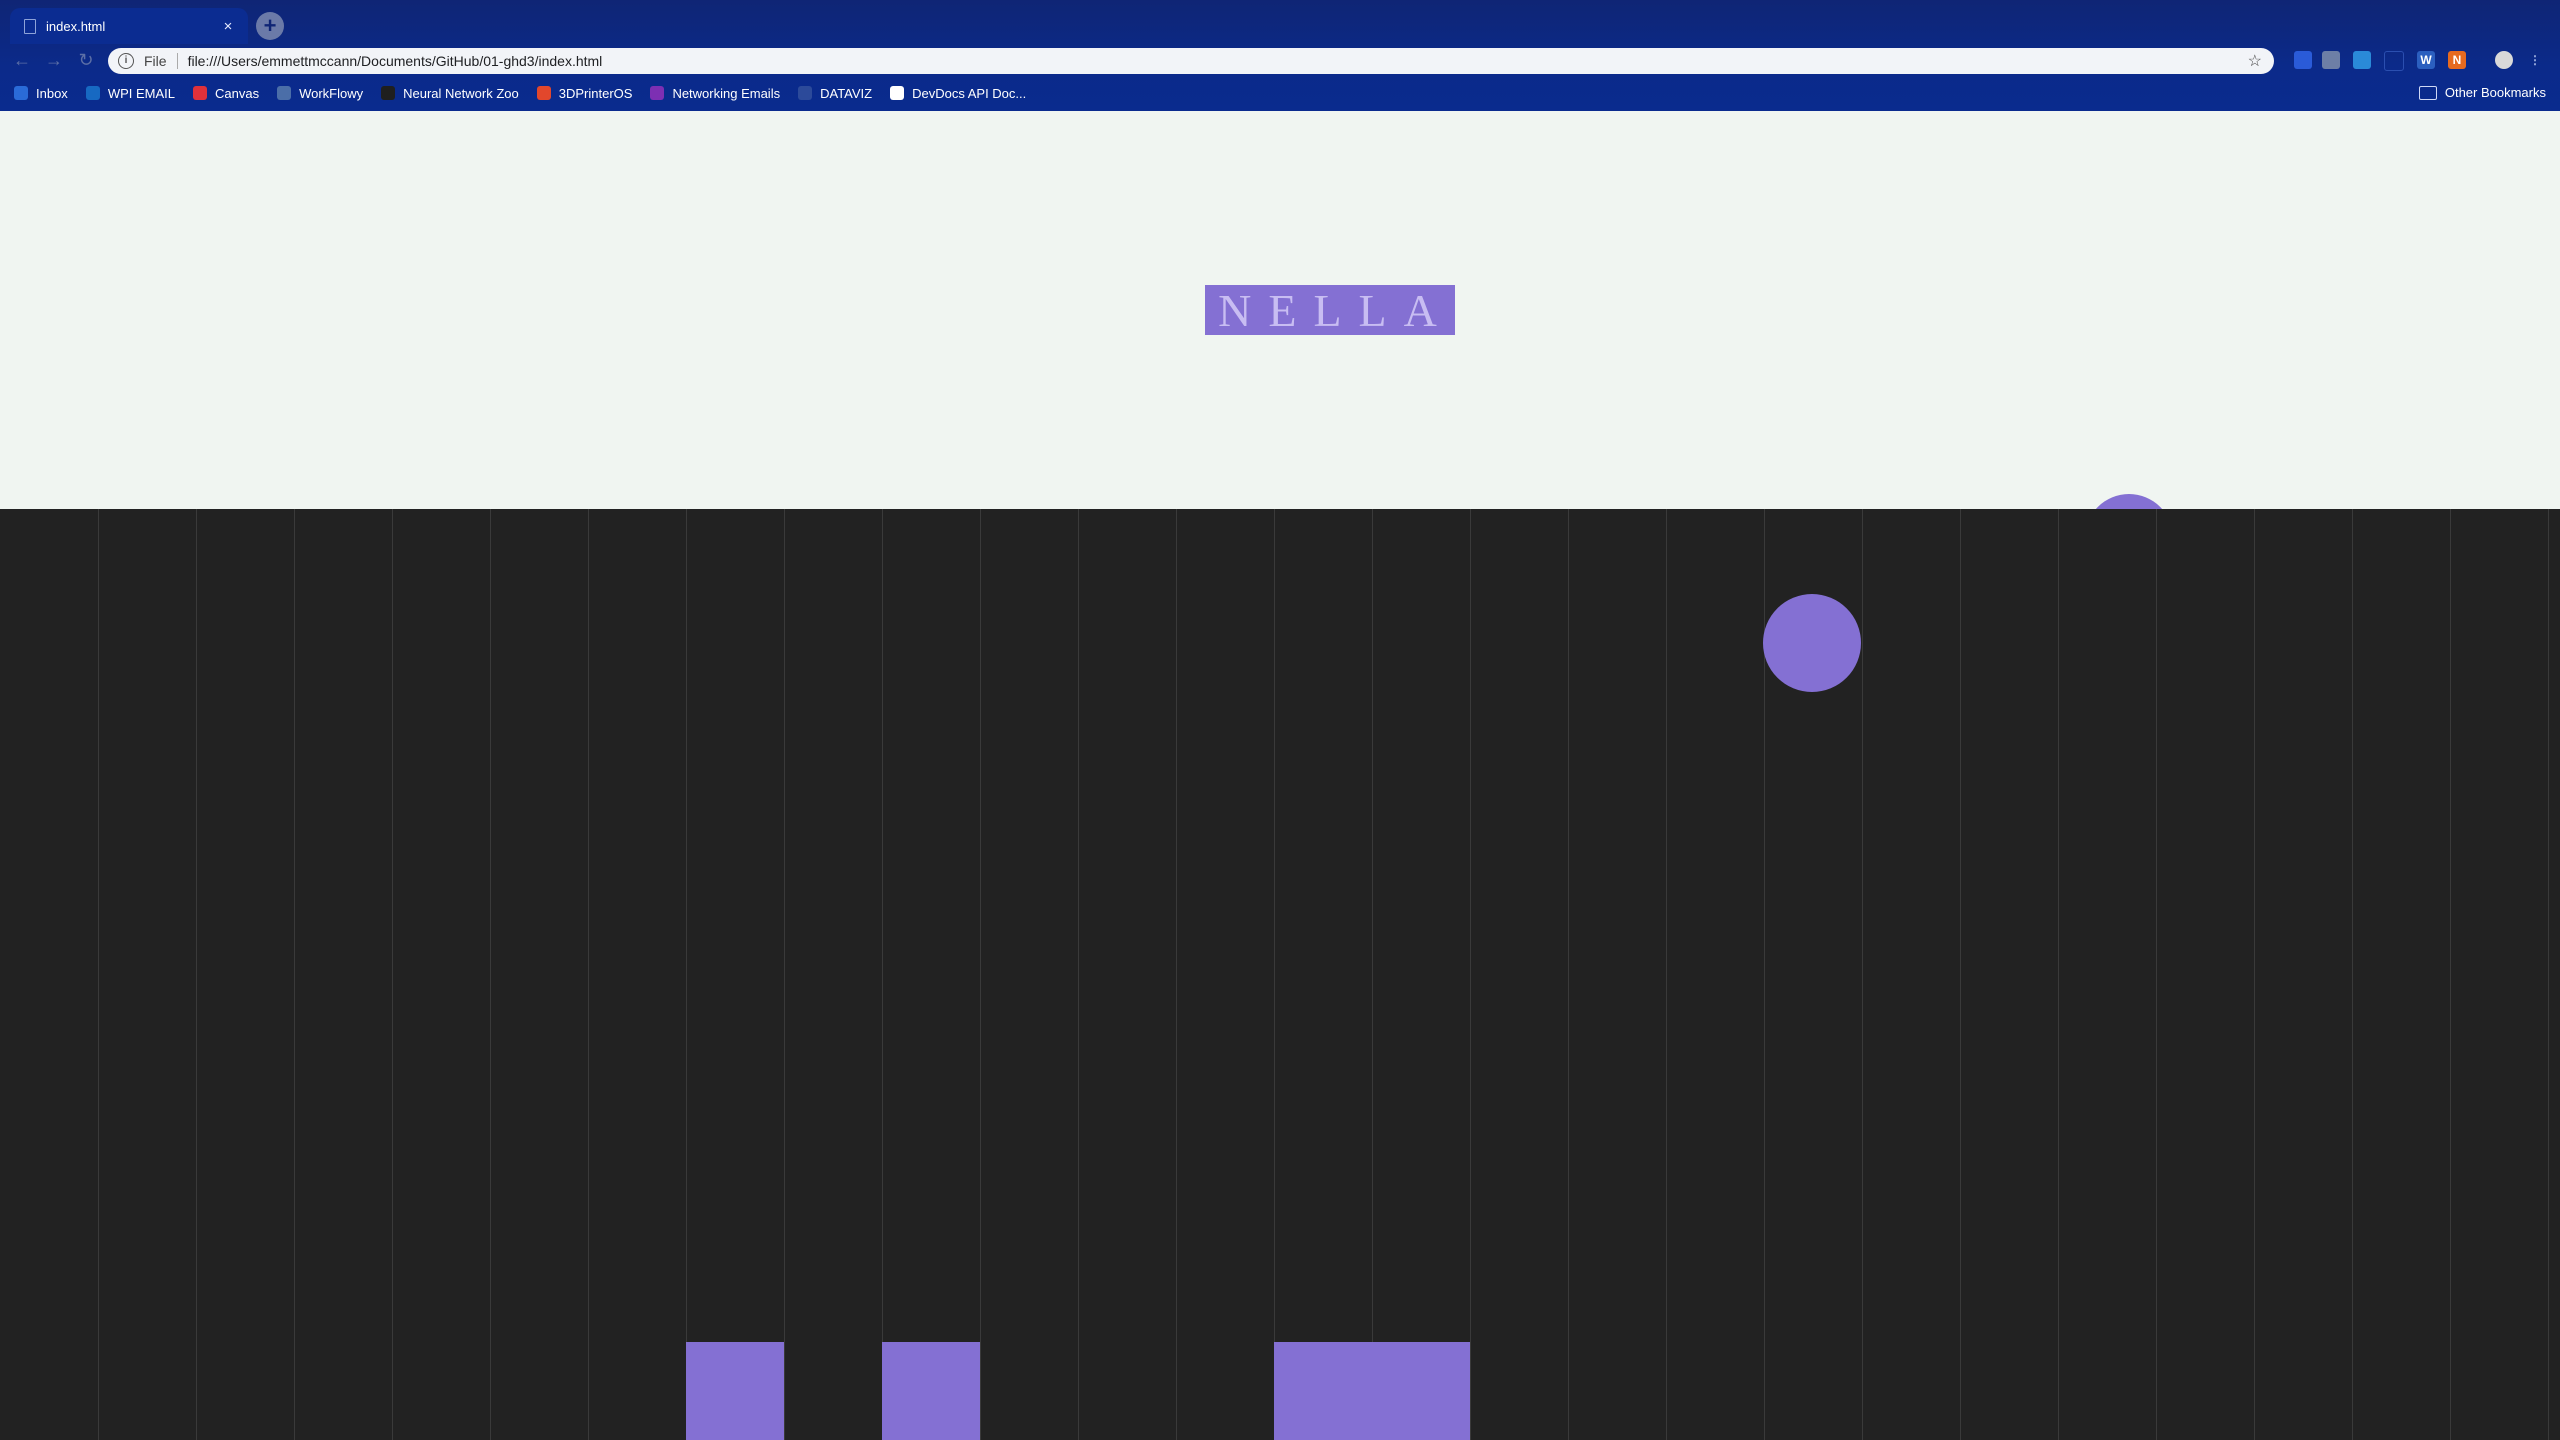  I want to click on bookmark-label: WPI EMAIL, so click(141, 93).